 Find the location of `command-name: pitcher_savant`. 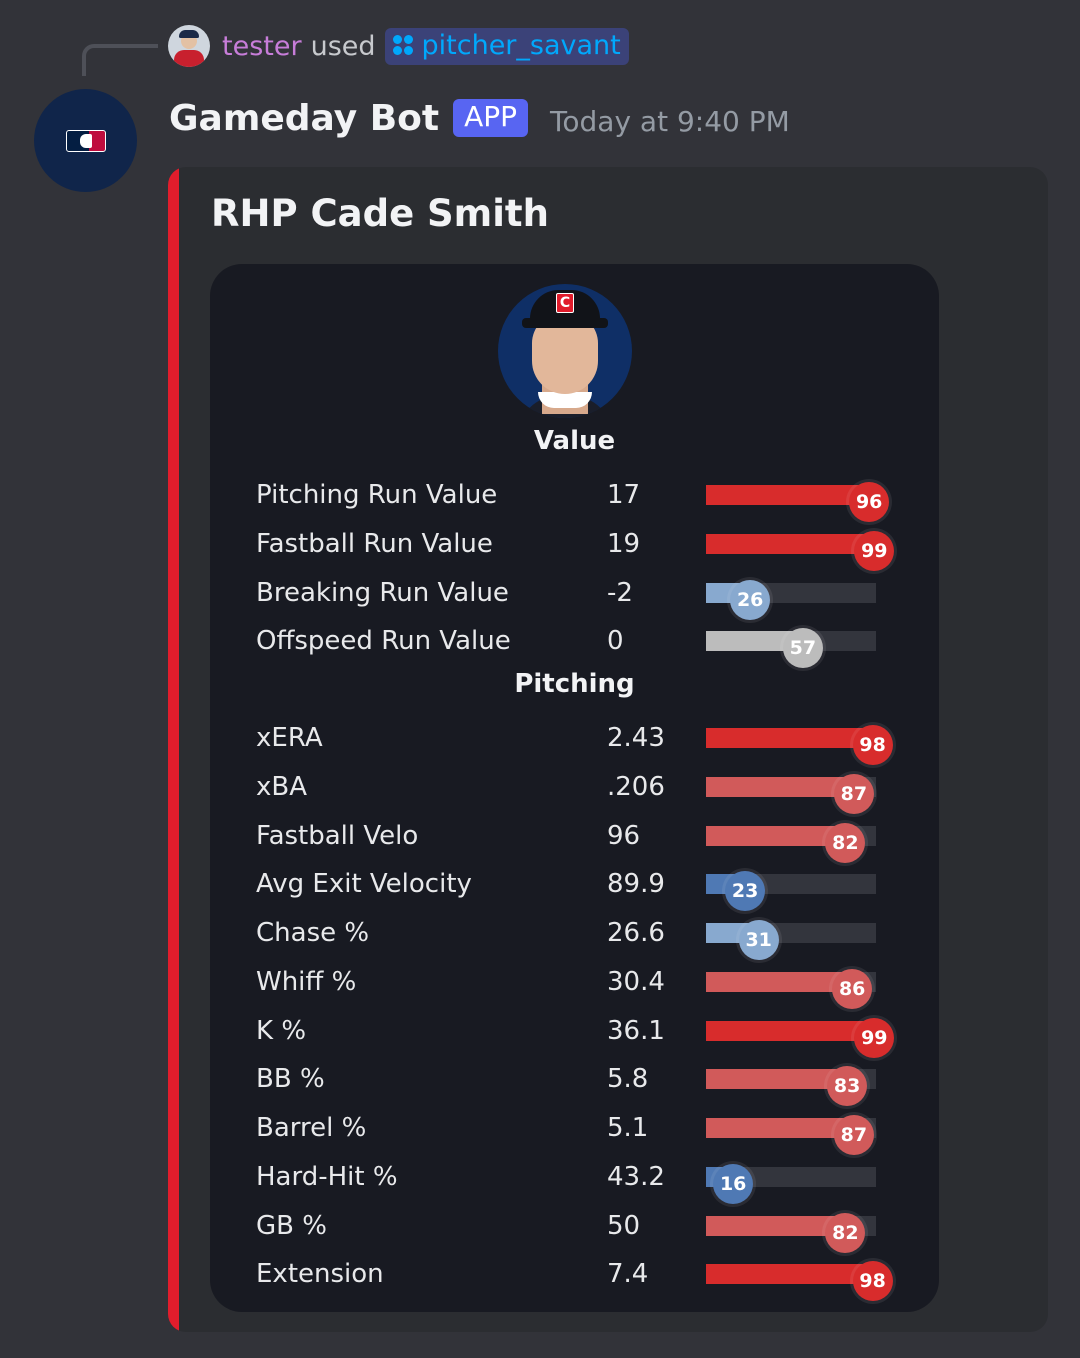

command-name: pitcher_savant is located at coordinates (521, 45).